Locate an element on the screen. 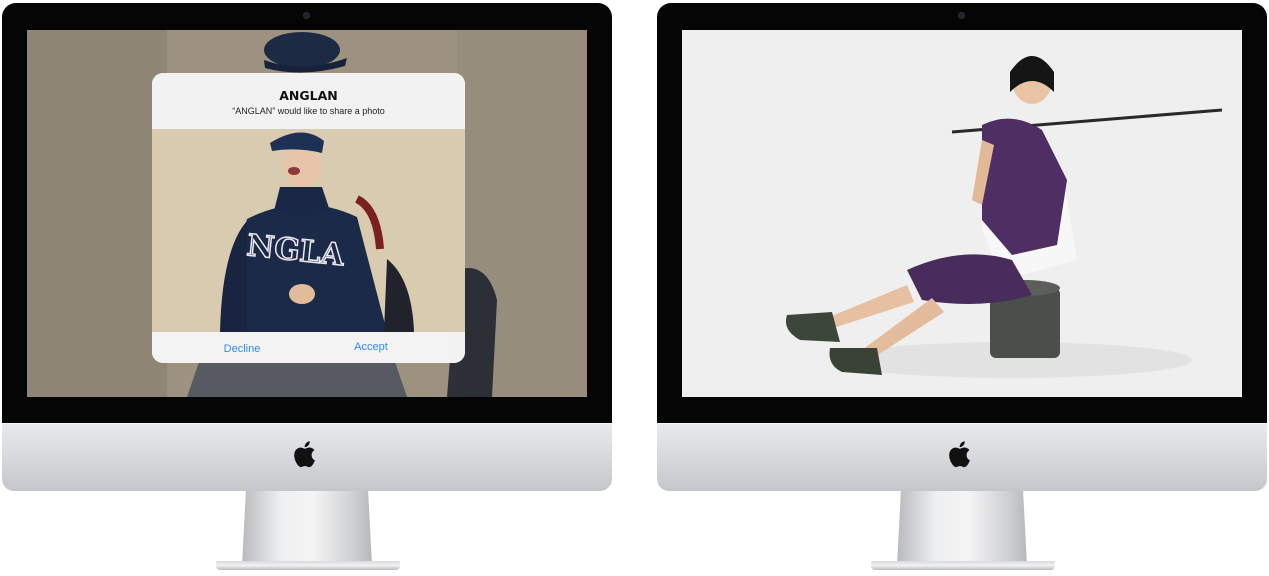  shared-photo-preview: NGLA is located at coordinates (308, 230).